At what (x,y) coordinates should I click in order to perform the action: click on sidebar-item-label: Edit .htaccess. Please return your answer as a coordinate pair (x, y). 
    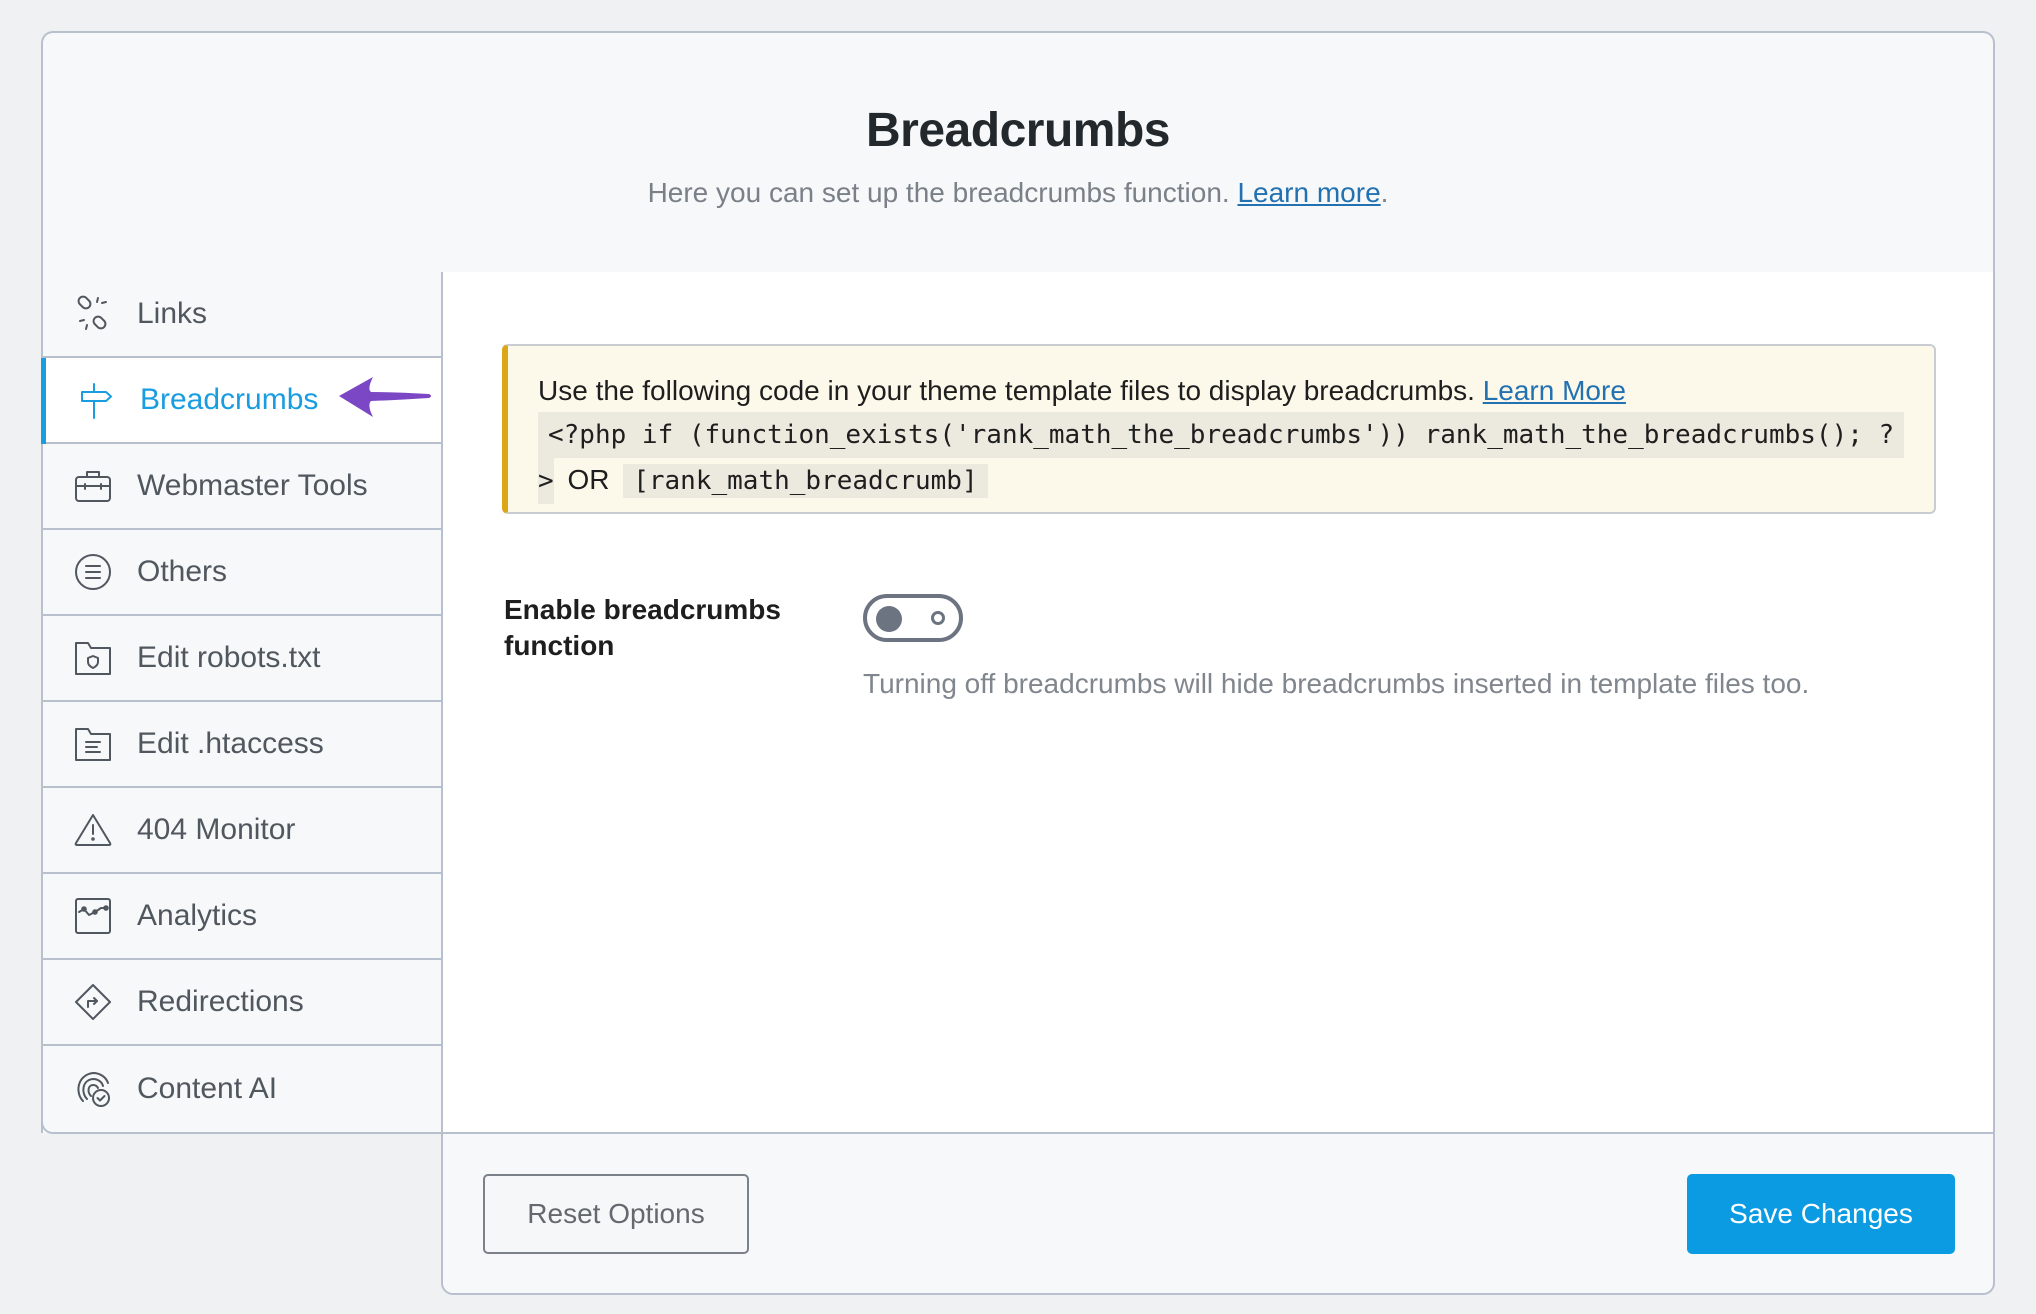
    Looking at the image, I should click on (230, 743).